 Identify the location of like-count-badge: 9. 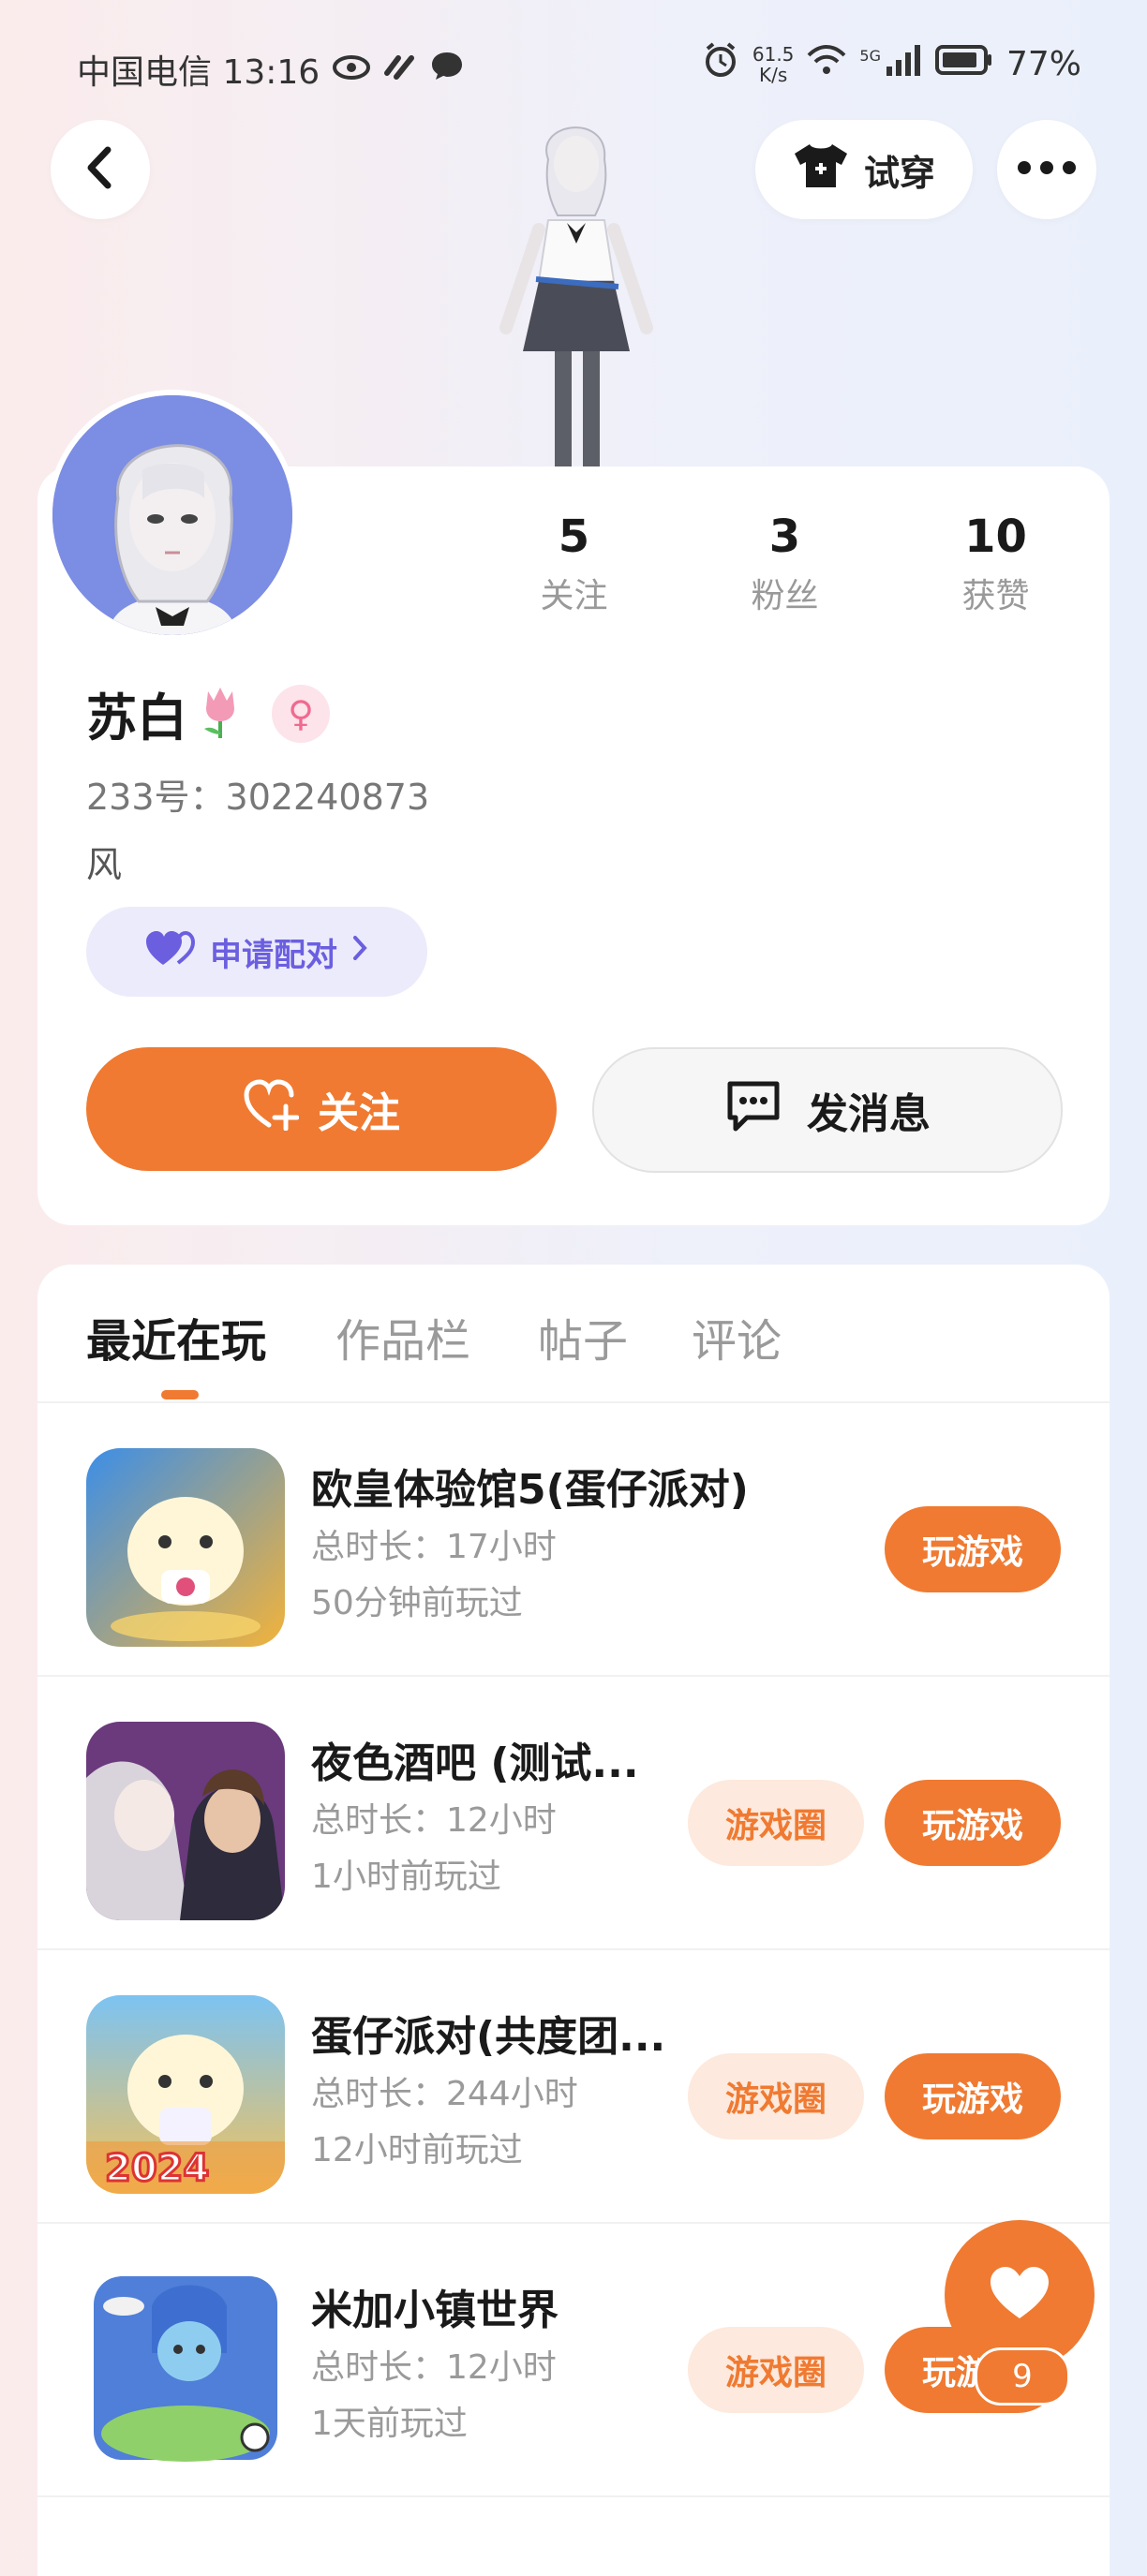
(1023, 2376).